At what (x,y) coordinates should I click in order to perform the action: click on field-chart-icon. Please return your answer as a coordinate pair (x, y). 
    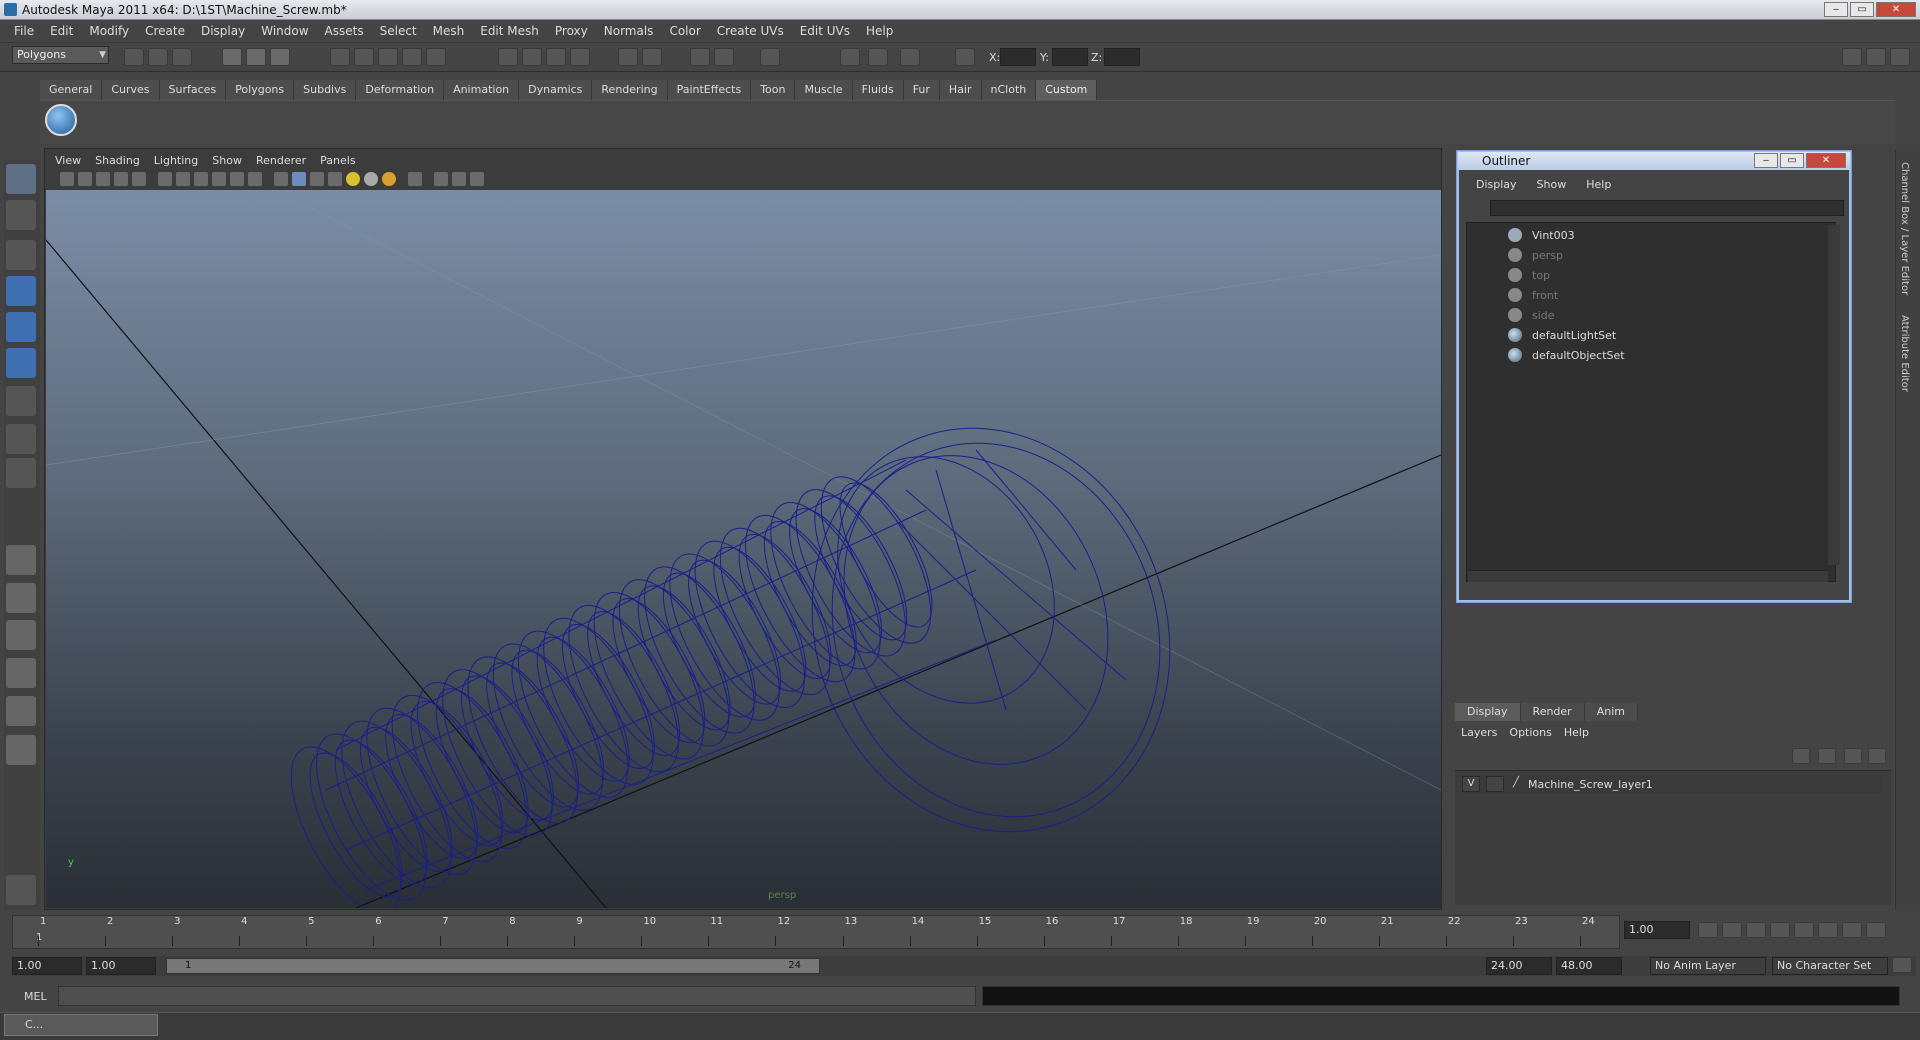
    Looking at the image, I should click on (219, 179).